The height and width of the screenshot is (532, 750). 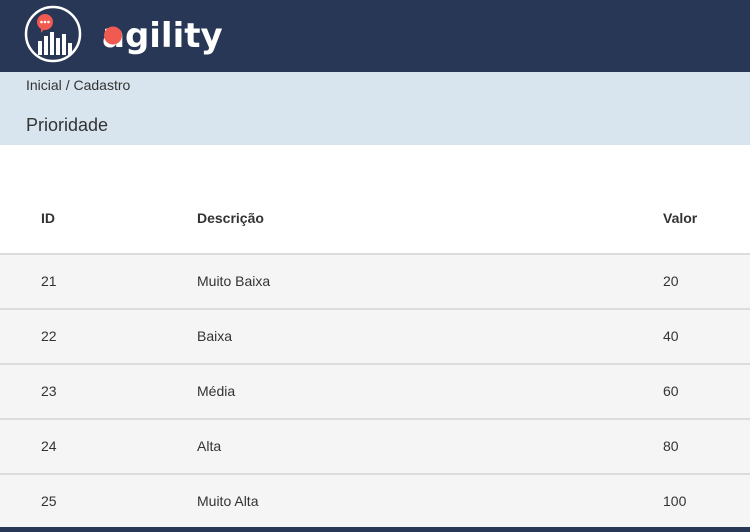 What do you see at coordinates (44, 85) in the screenshot?
I see `breadcrumb-home: Inicial` at bounding box center [44, 85].